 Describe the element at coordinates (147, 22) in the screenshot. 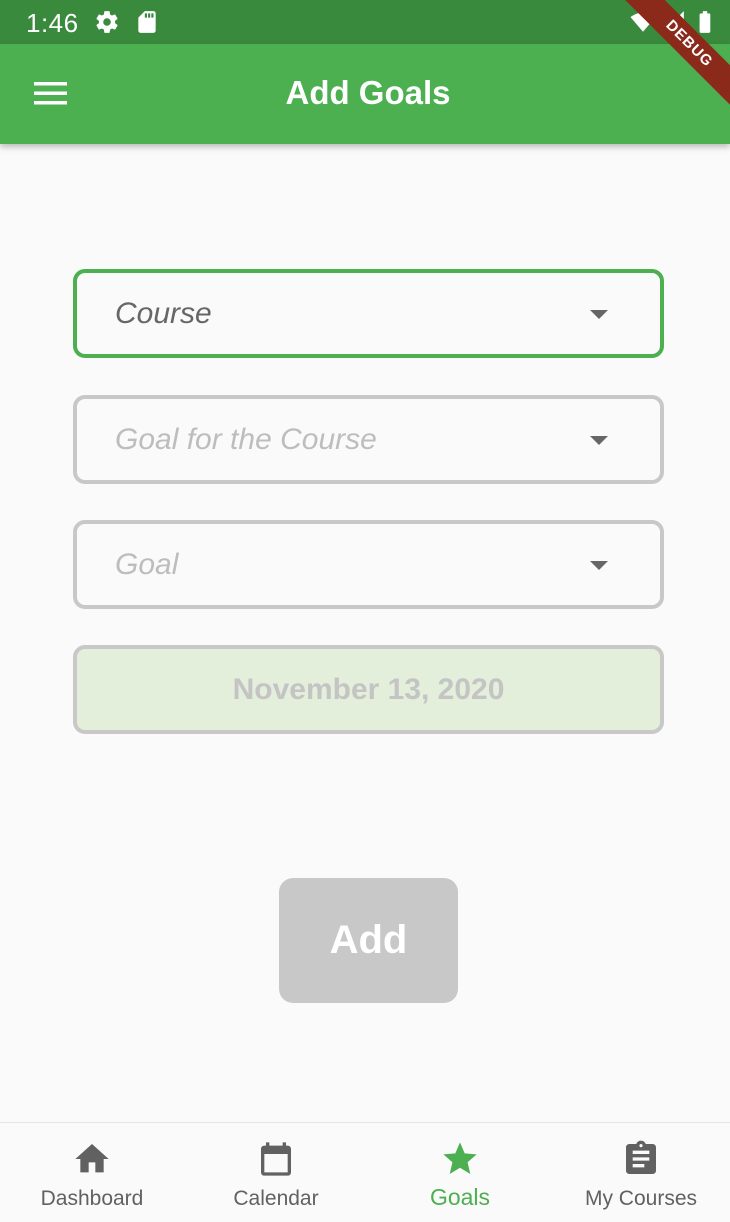

I see `sd-card-icon` at that location.